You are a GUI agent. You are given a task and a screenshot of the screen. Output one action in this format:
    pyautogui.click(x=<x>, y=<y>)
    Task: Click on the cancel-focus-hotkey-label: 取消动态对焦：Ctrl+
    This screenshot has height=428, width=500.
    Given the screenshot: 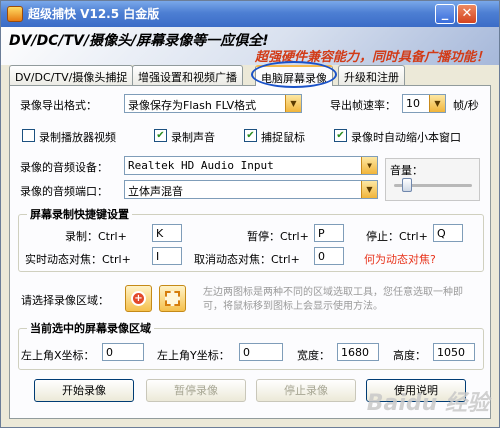 What is the action you would take?
    pyautogui.click(x=247, y=259)
    